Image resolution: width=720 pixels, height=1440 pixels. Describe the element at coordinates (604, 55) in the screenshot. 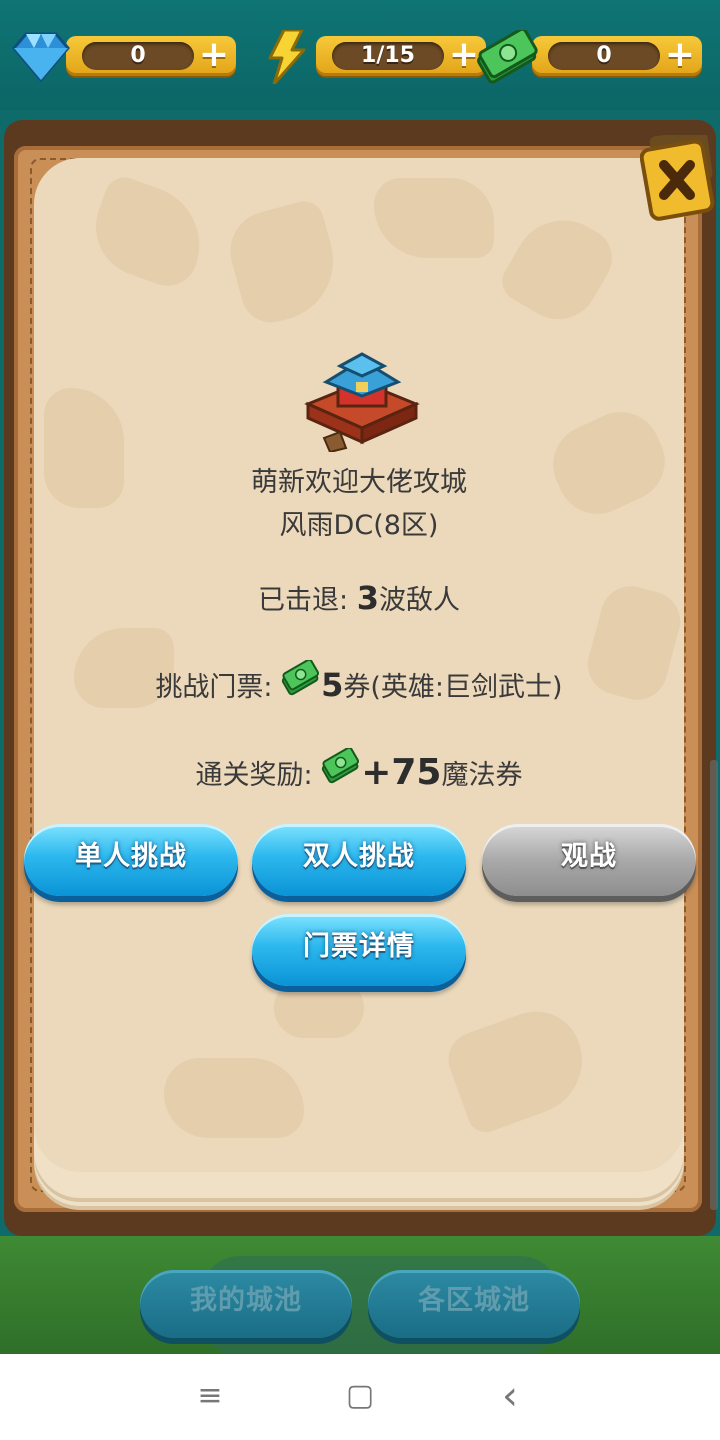

I see `cash-value: 0` at that location.